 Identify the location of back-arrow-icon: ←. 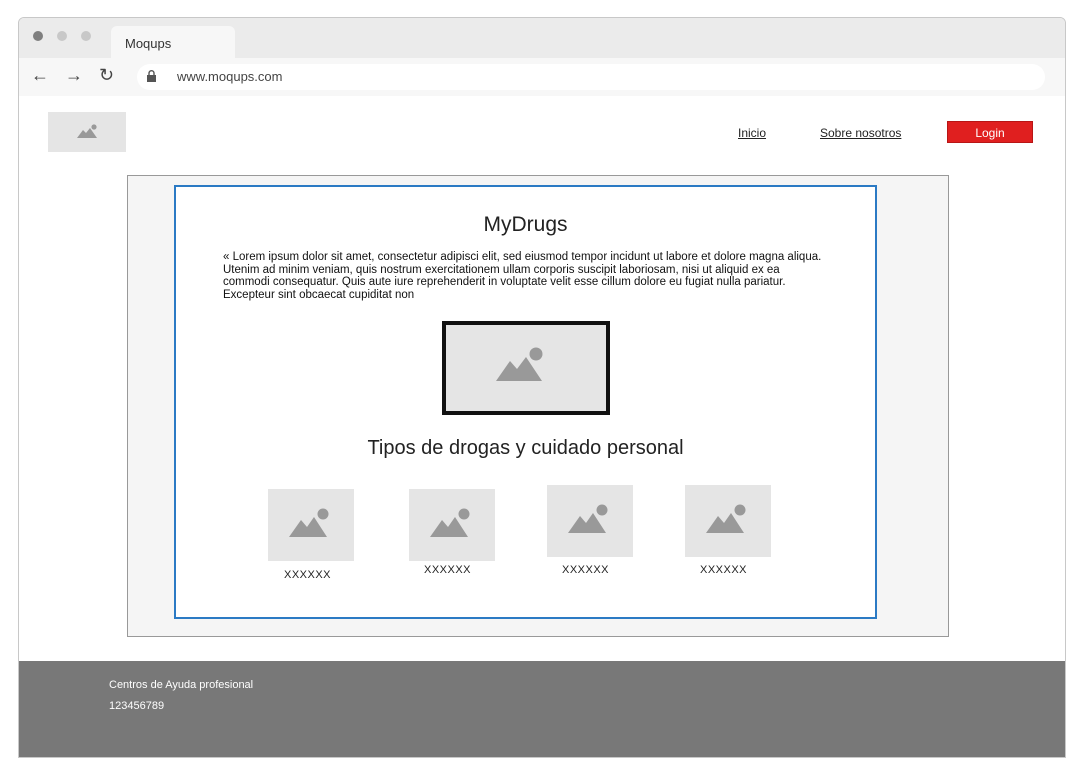
(40, 75).